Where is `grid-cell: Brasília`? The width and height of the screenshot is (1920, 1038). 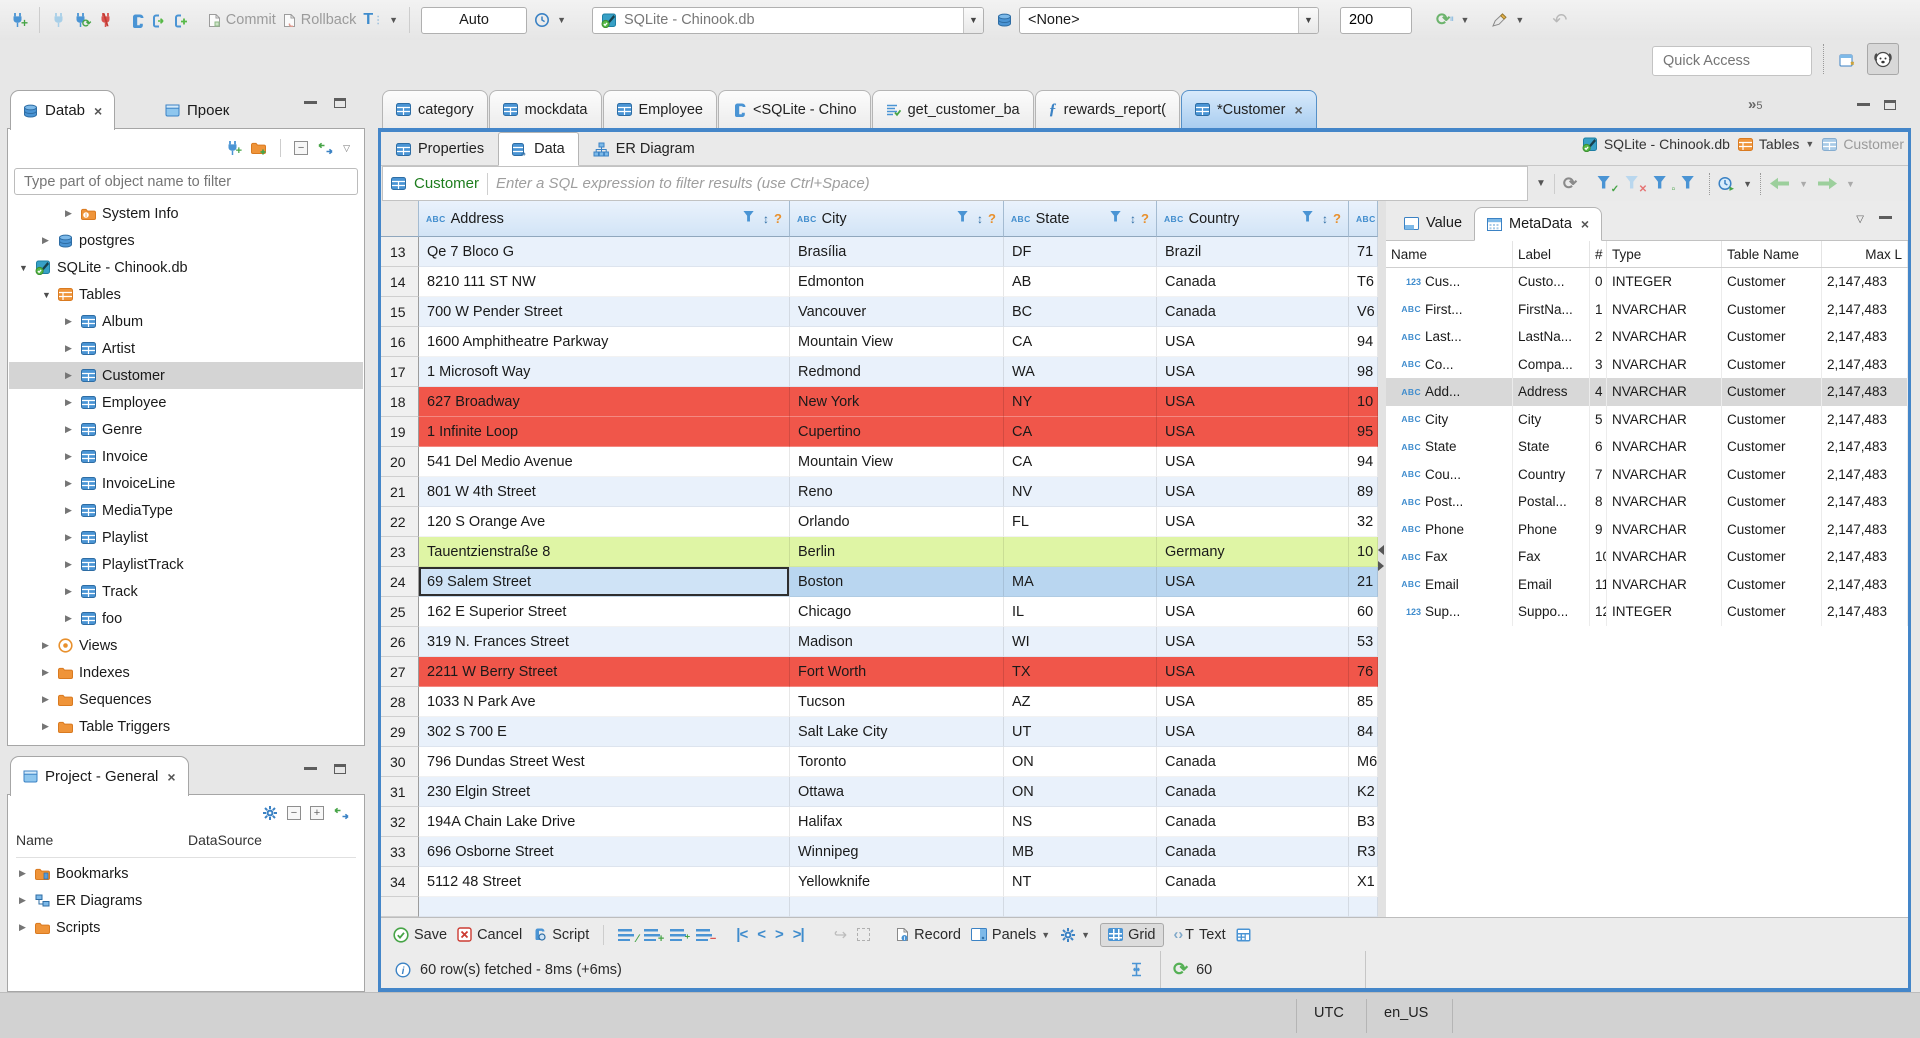 grid-cell: Brasília is located at coordinates (897, 252).